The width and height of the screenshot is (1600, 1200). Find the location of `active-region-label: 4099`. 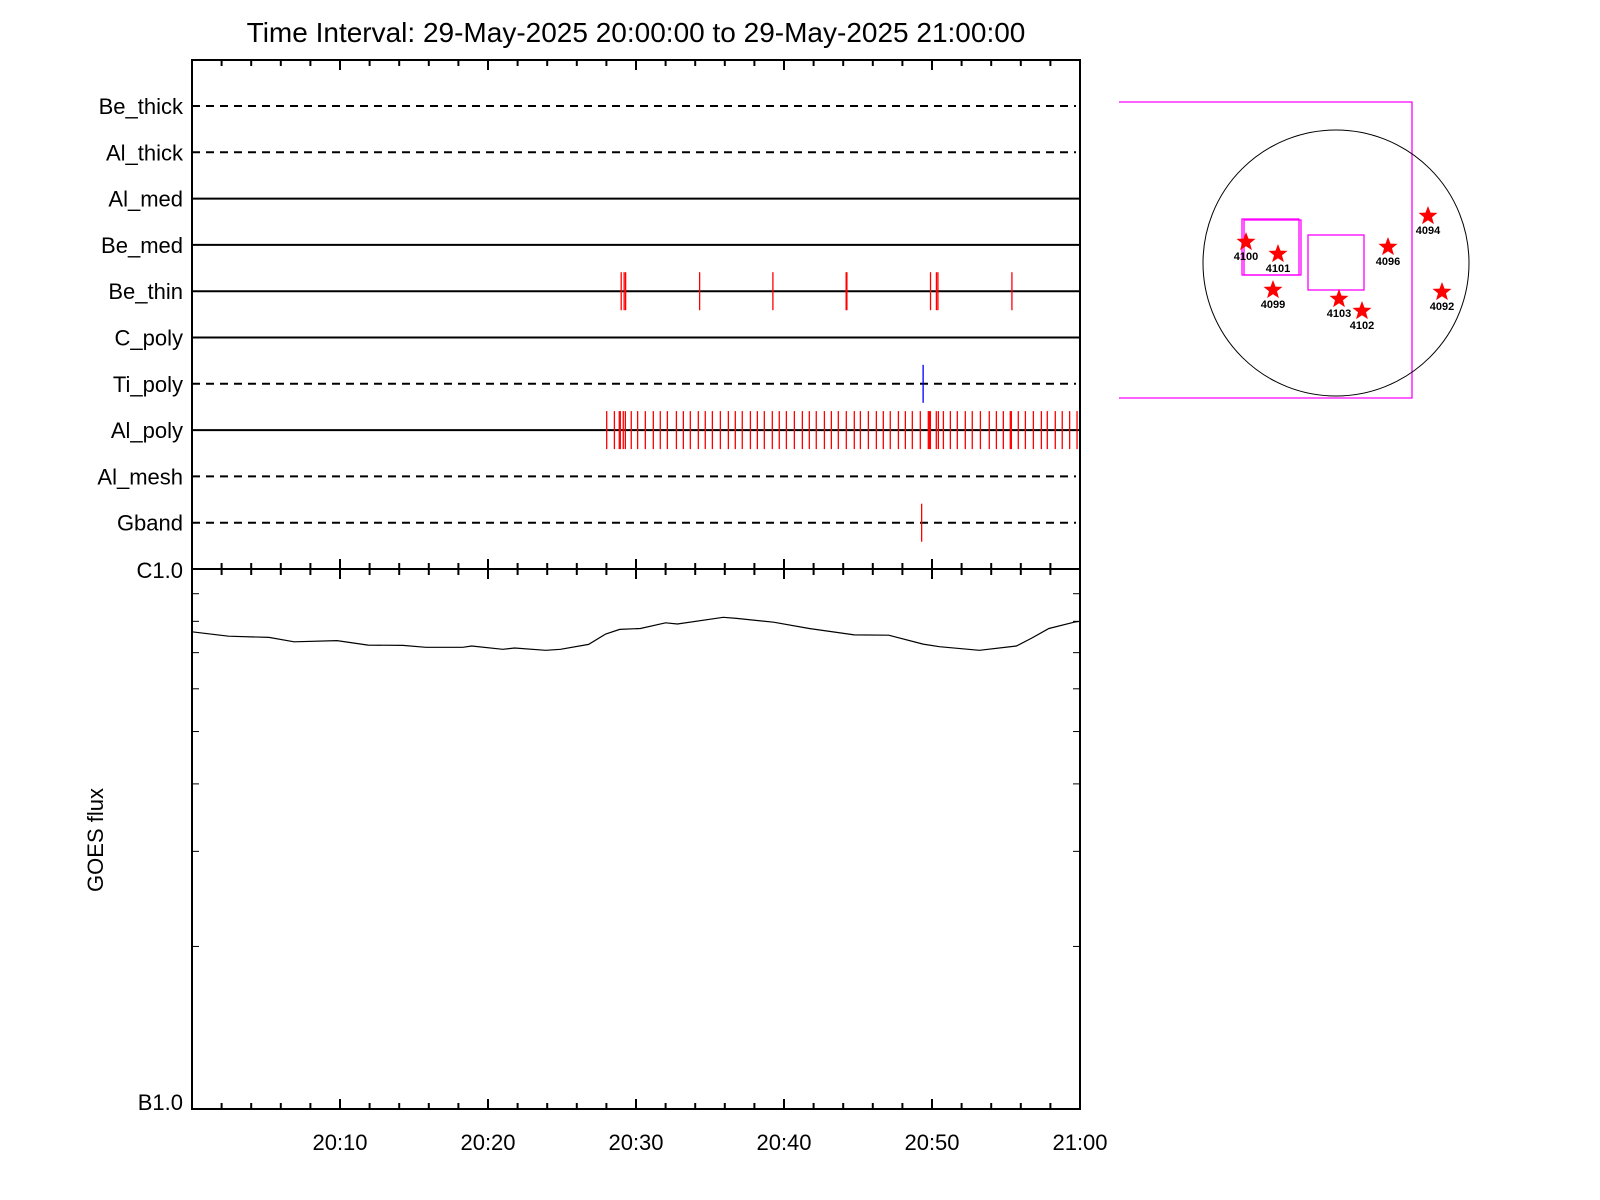

active-region-label: 4099 is located at coordinates (1273, 305).